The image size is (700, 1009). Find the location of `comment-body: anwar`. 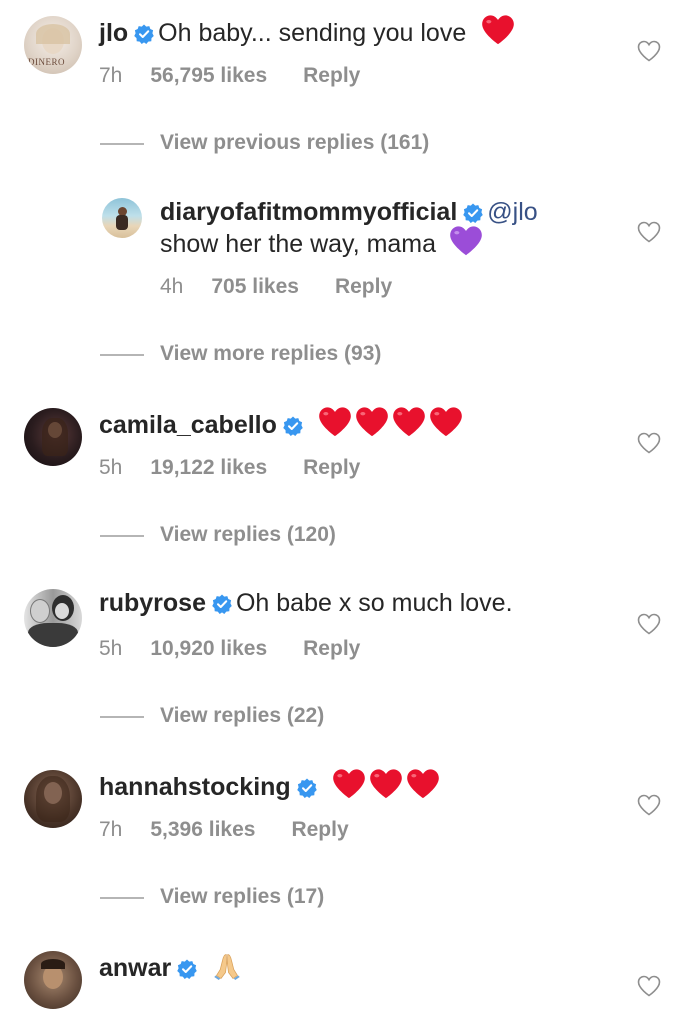

comment-body: anwar is located at coordinates (172, 967).